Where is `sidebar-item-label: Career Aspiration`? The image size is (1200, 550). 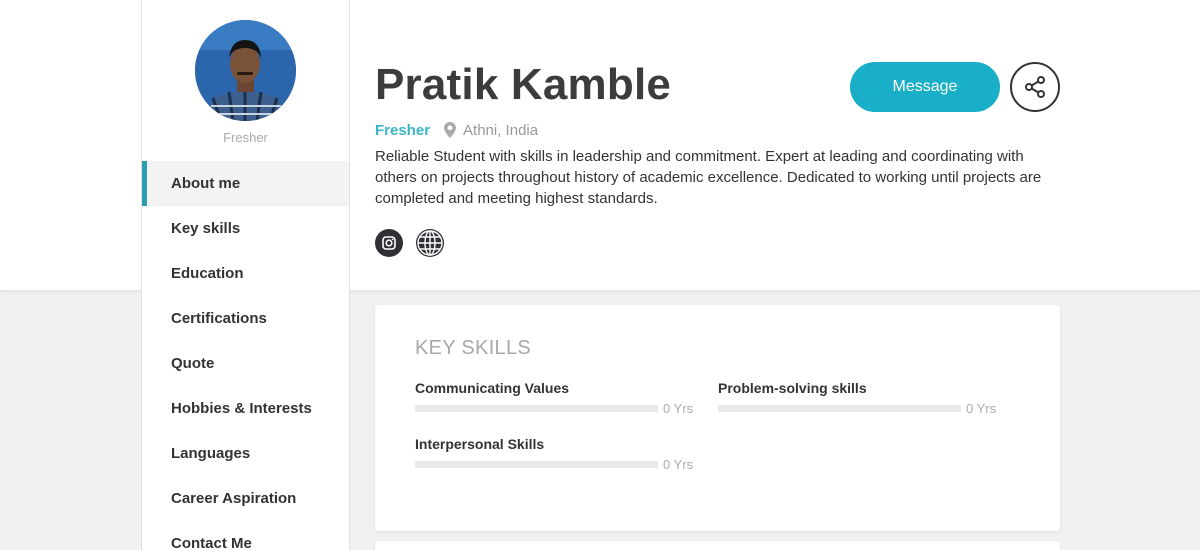
sidebar-item-label: Career Aspiration is located at coordinates (234, 498).